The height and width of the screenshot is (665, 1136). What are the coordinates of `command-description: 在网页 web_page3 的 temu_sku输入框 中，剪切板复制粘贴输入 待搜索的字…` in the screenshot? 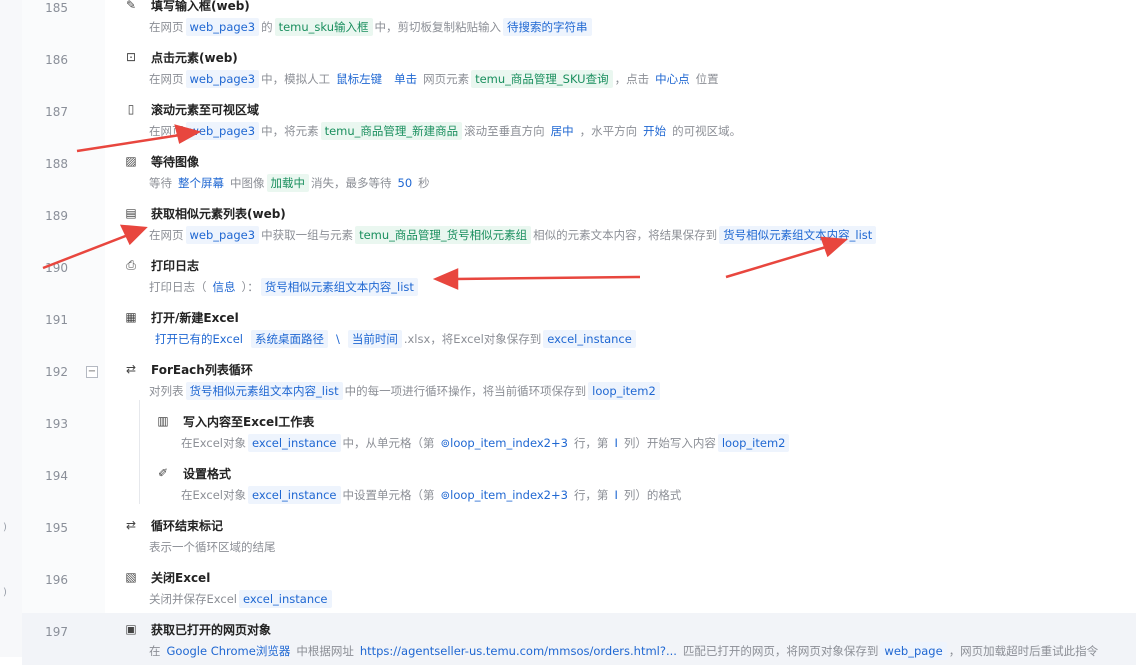 It's located at (371, 27).